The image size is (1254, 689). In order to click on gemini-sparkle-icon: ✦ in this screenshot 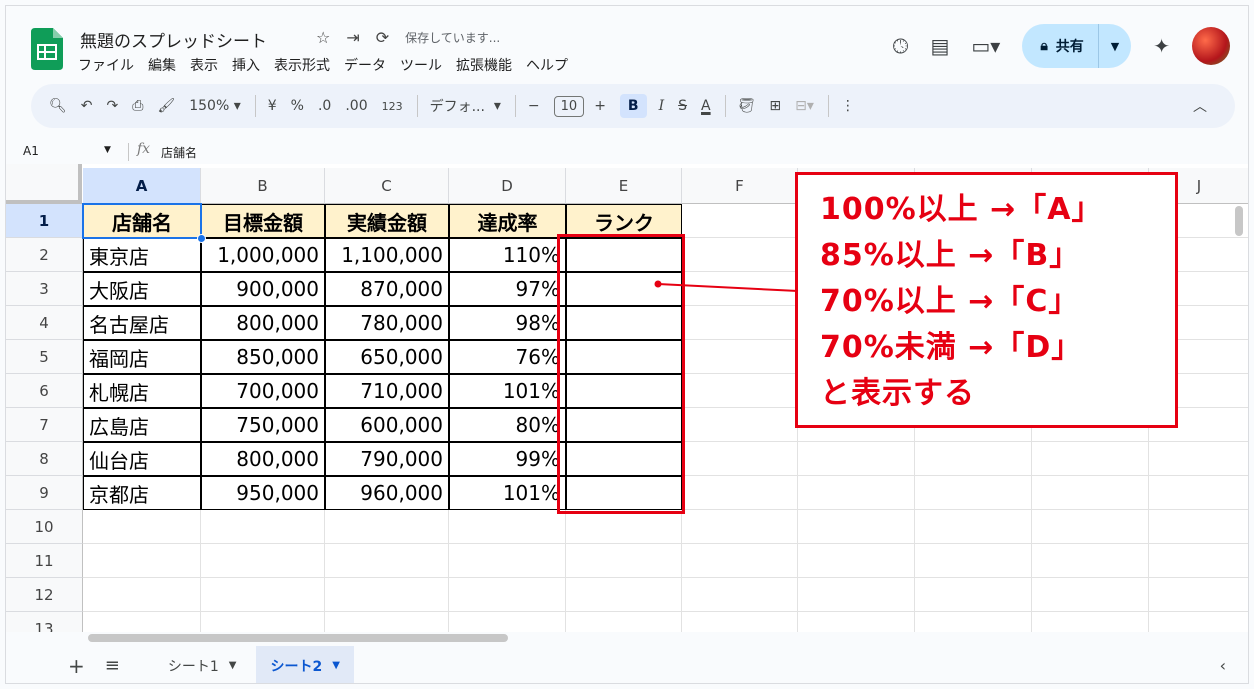, I will do `click(1161, 46)`.